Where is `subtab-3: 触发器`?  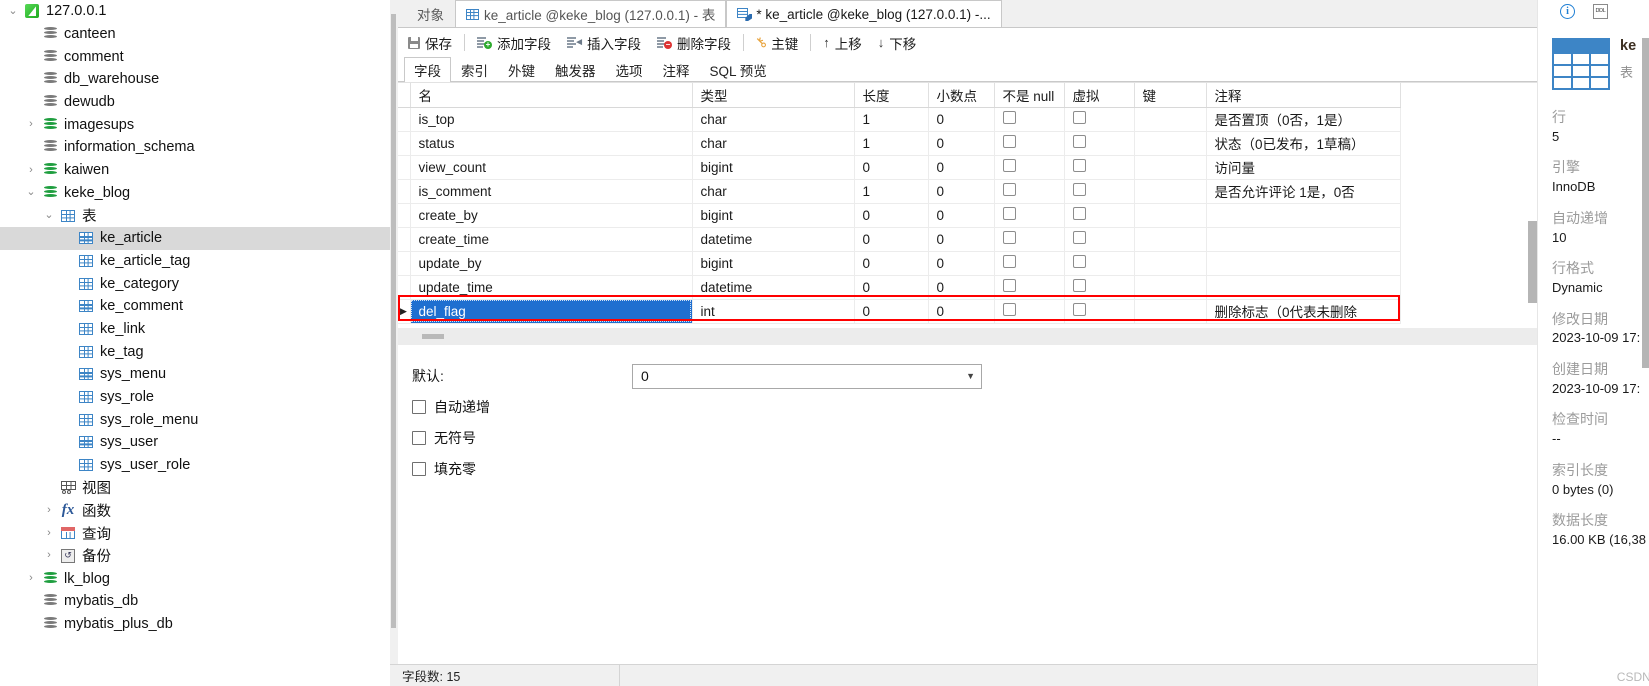
subtab-3: 触发器 is located at coordinates (575, 69).